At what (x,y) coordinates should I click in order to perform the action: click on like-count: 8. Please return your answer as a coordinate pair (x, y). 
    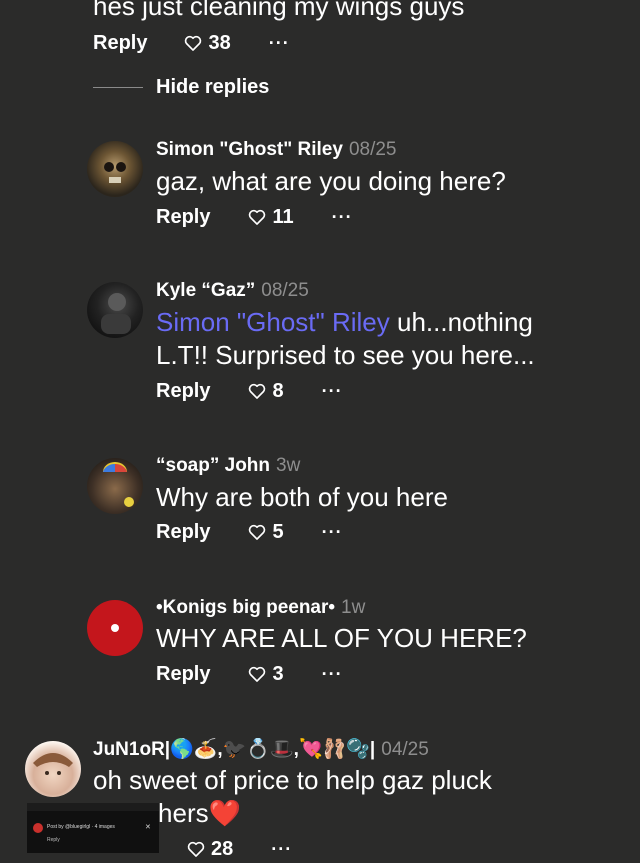
    Looking at the image, I should click on (278, 390).